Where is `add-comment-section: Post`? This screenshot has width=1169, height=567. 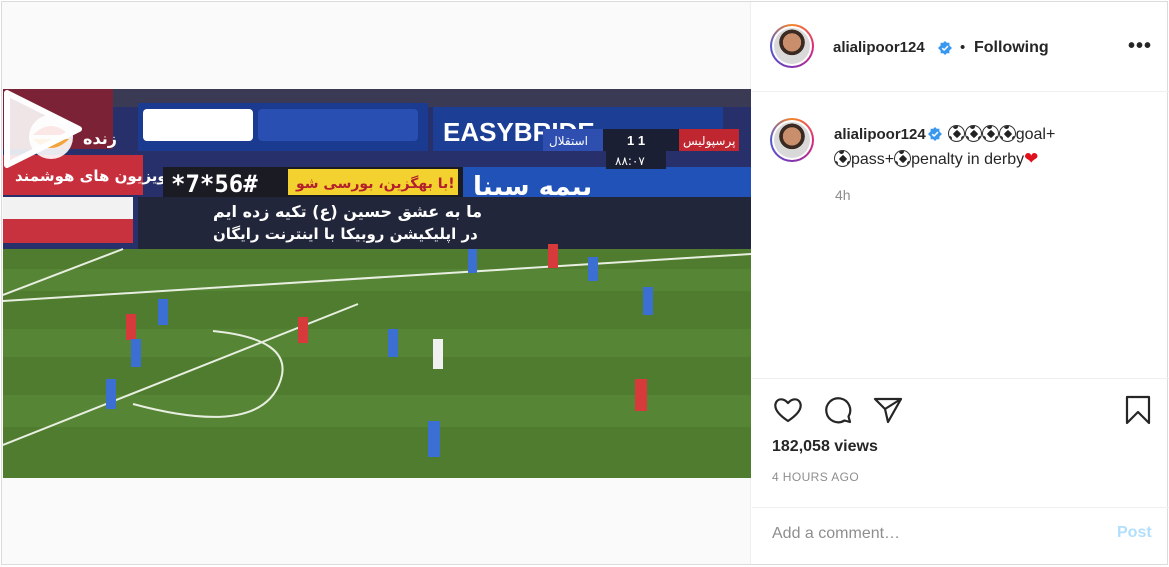 add-comment-section: Post is located at coordinates (960, 535).